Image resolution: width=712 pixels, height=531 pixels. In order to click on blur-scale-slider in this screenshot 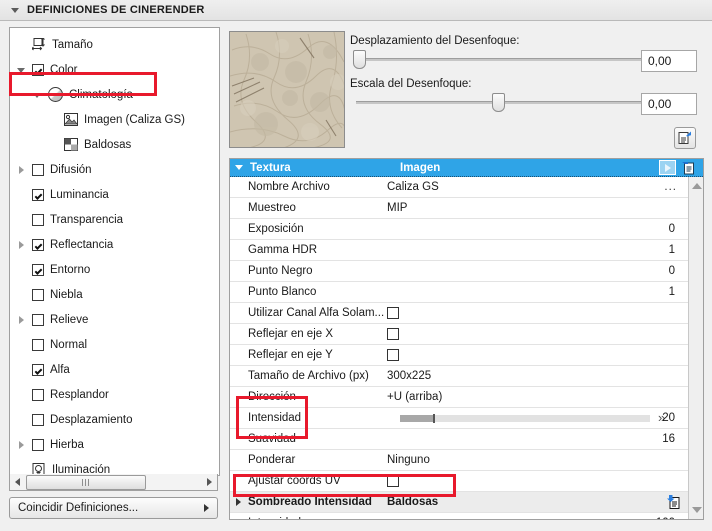, I will do `click(502, 102)`.